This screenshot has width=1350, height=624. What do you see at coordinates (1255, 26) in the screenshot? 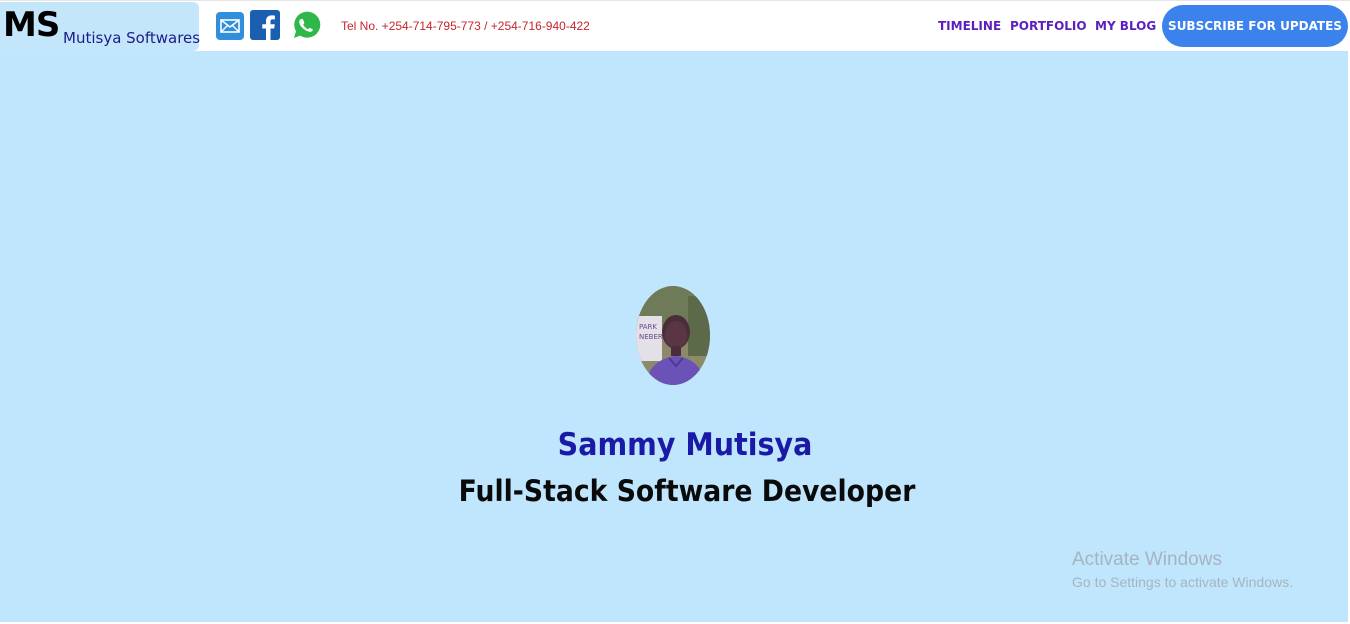
I see `subscribe-button: SUBSCRIBE FOR UPDATES` at bounding box center [1255, 26].